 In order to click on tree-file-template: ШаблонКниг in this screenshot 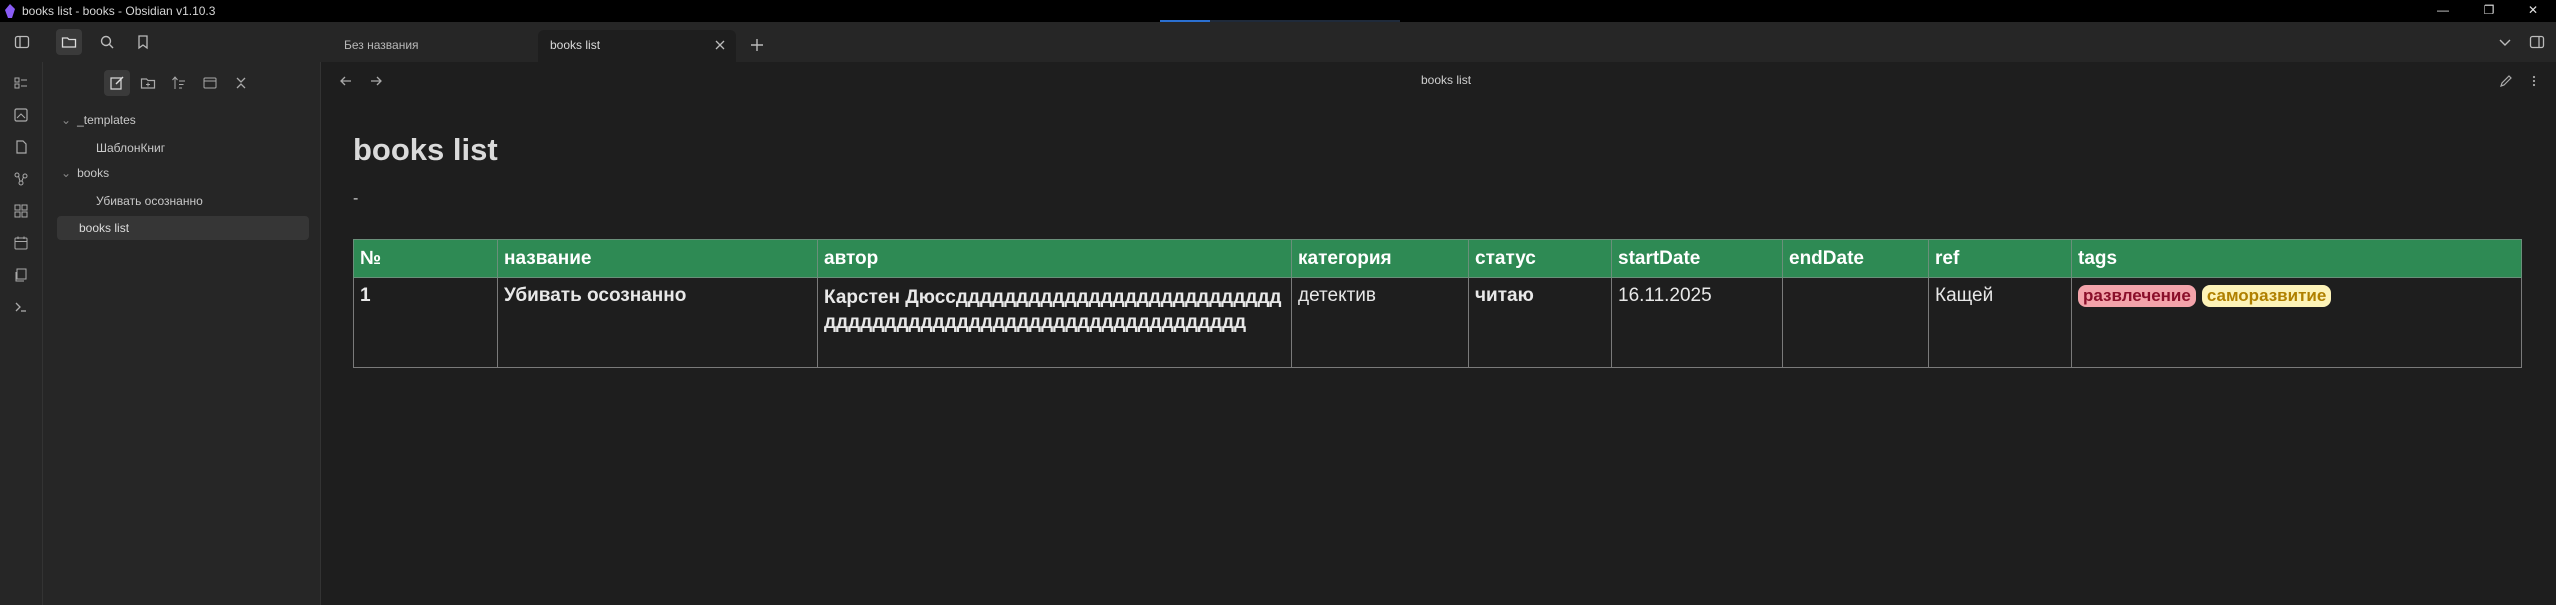, I will do `click(130, 148)`.